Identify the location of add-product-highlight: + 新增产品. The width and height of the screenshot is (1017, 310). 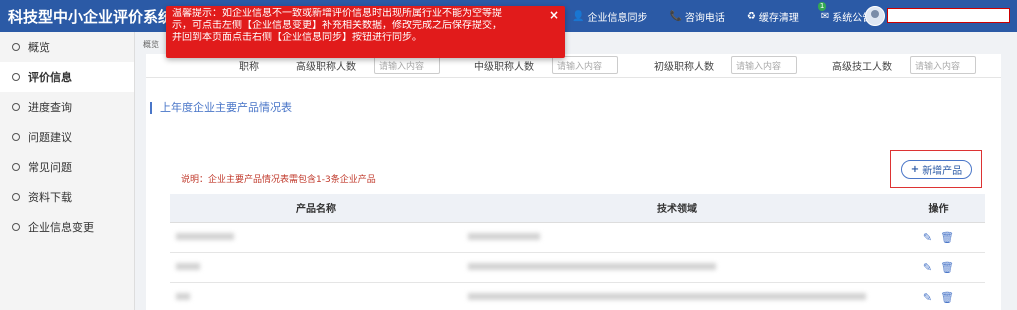
(936, 169).